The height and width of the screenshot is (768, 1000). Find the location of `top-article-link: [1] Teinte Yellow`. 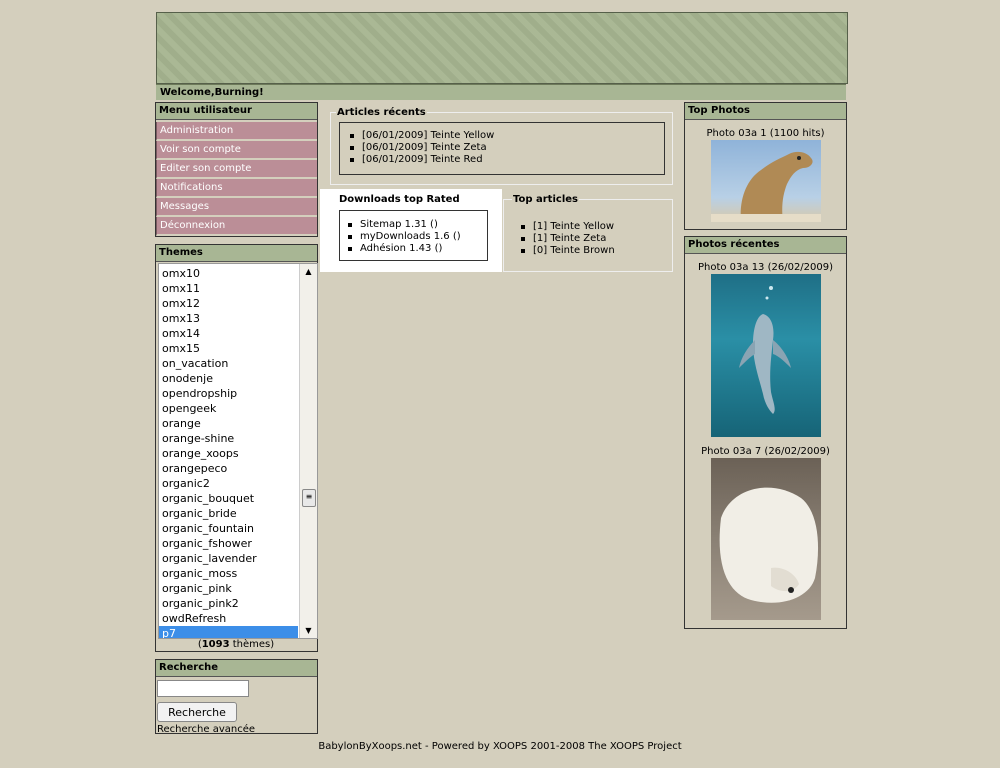

top-article-link: [1] Teinte Yellow is located at coordinates (573, 226).